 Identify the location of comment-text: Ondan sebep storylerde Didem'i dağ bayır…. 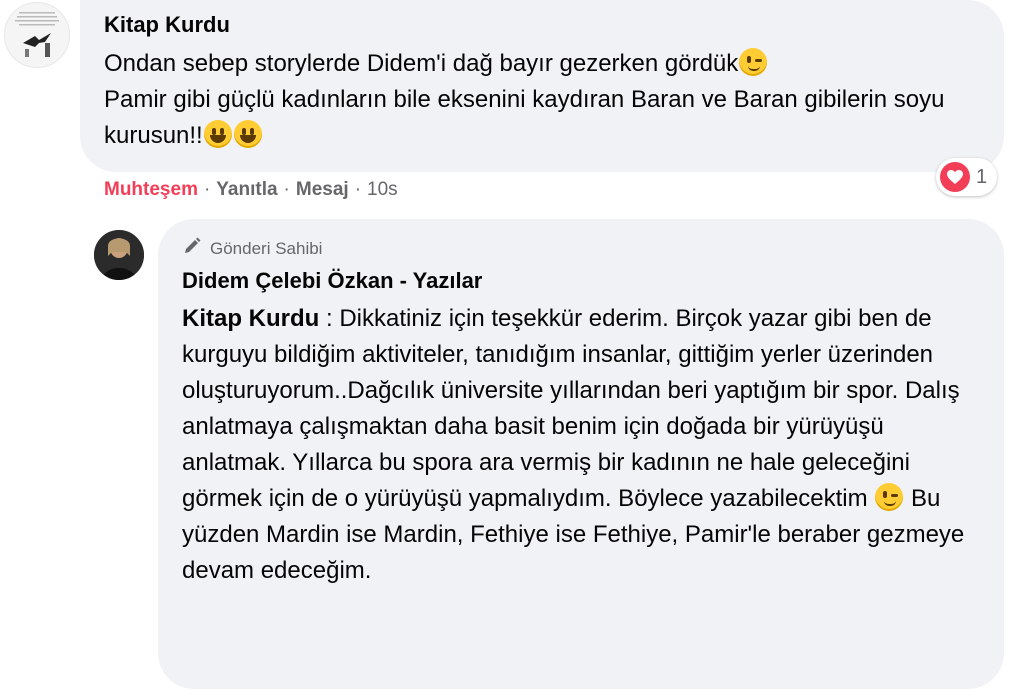
(549, 100).